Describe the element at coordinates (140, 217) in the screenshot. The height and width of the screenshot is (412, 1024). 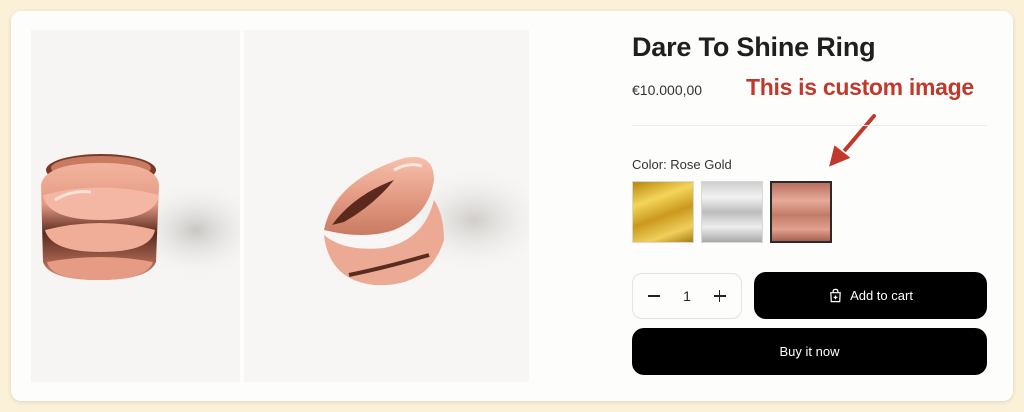
I see `rose-gold-ring-front-icon` at that location.